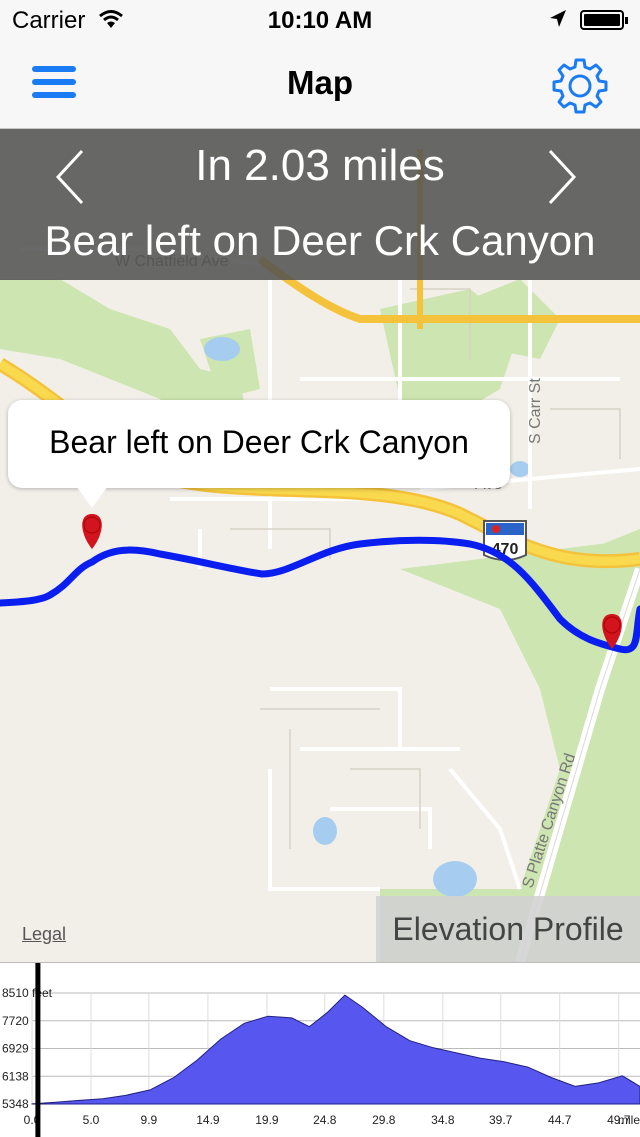 This screenshot has height=1137, width=640. What do you see at coordinates (15, 1104) in the screenshot?
I see `y-tick-label: 5348` at bounding box center [15, 1104].